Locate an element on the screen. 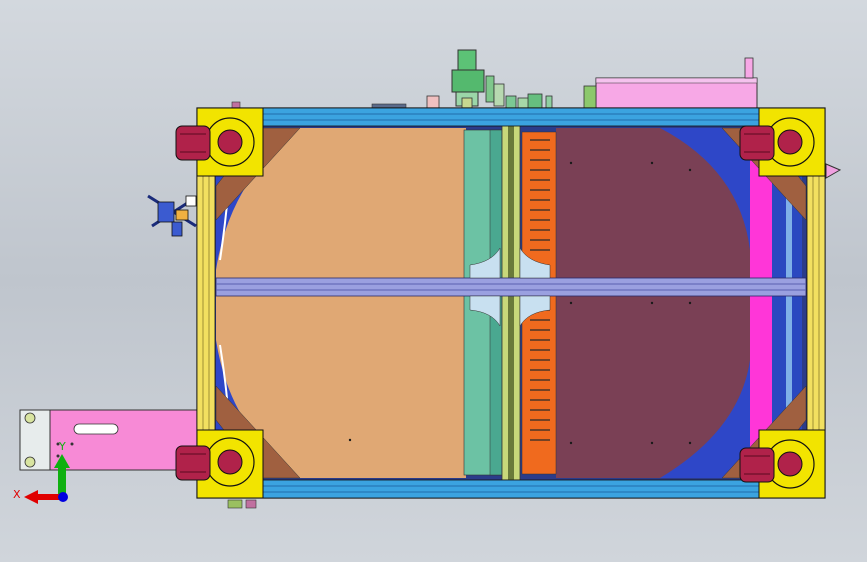 The image size is (867, 562). caster-top-left is located at coordinates (219, 142).